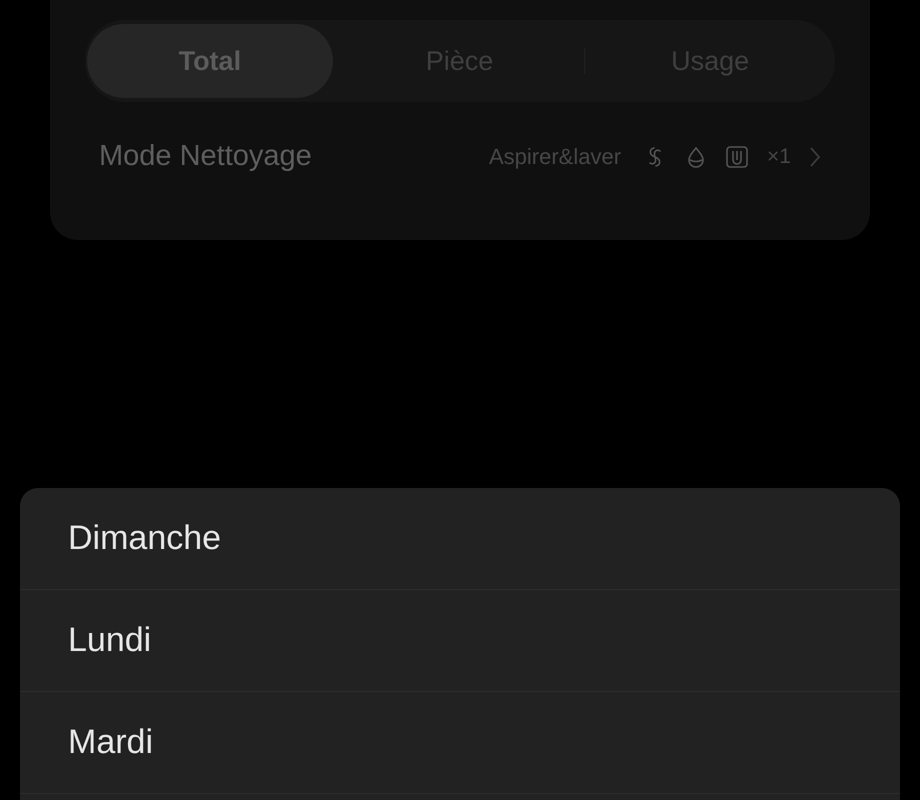 The image size is (920, 800). I want to click on day-option: Lundi, so click(460, 641).